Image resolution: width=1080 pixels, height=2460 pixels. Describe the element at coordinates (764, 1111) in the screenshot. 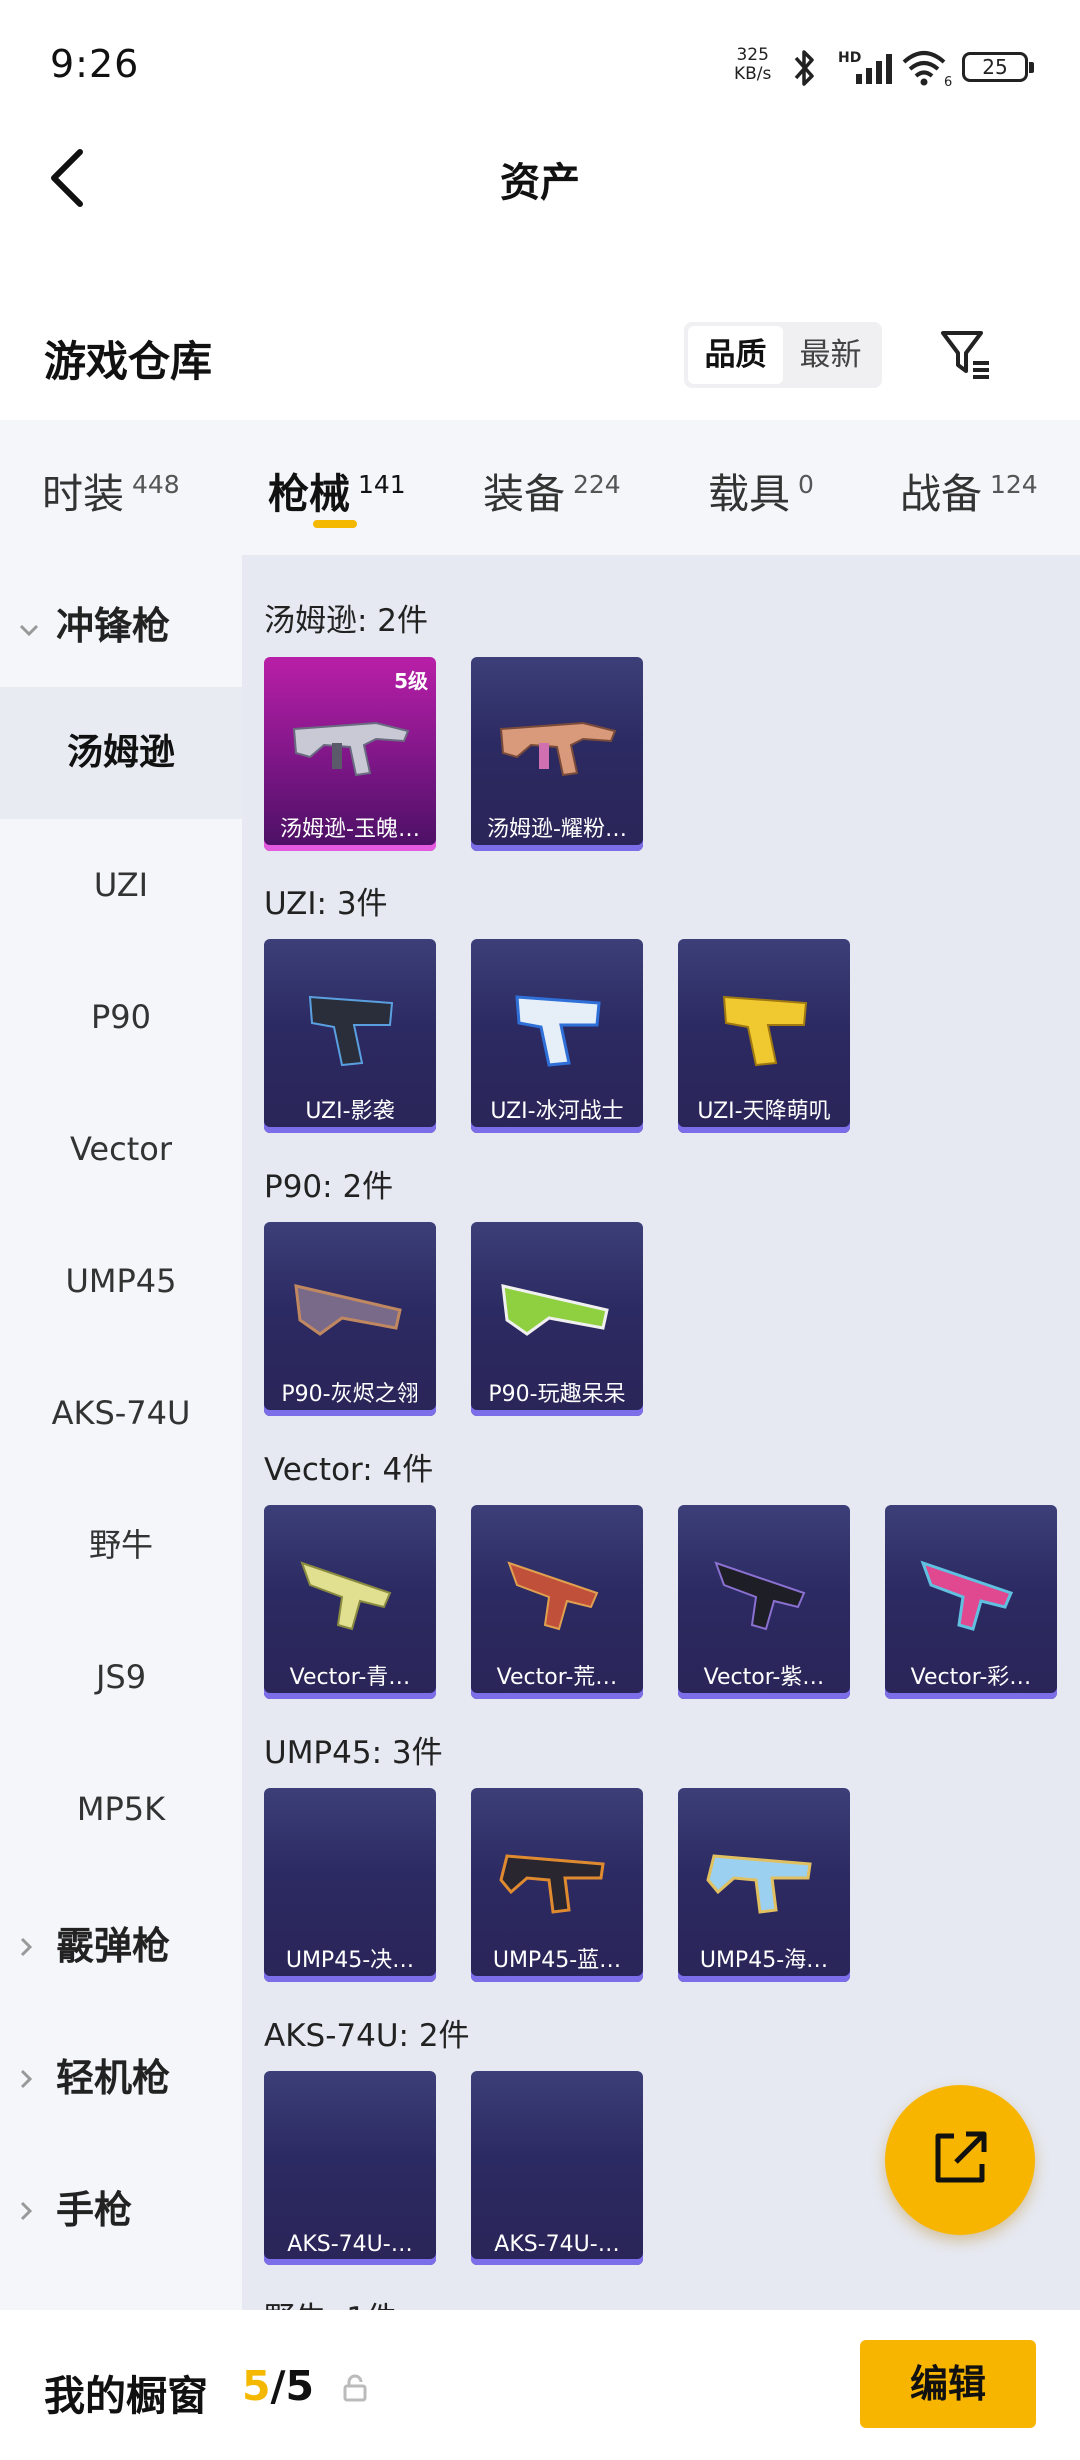

I see `weapon-card-label: UZI-天降萌叽` at that location.